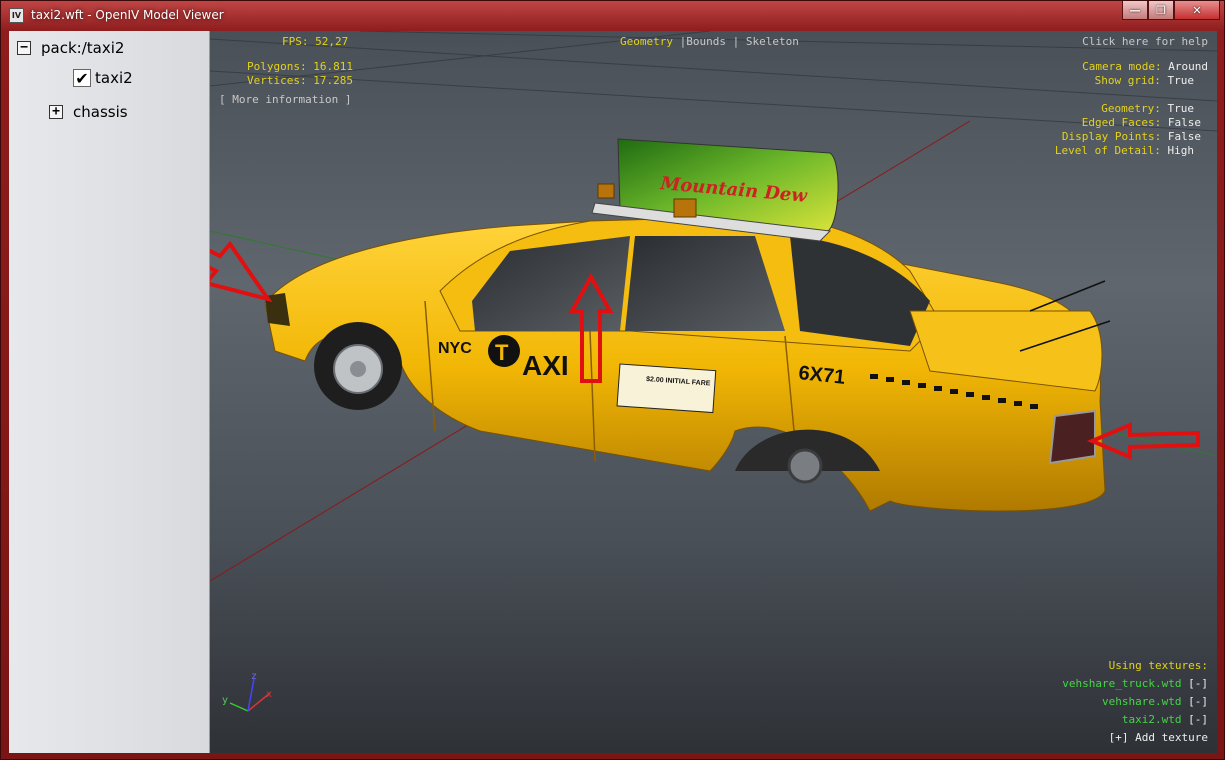  Describe the element at coordinates (269, 694) in the screenshot. I see `axis-x-label: x` at that location.